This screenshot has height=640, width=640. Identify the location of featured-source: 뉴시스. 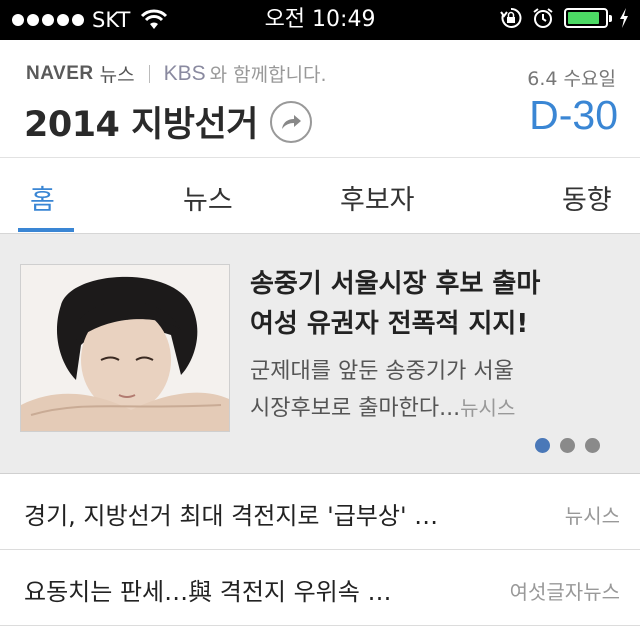
(488, 408).